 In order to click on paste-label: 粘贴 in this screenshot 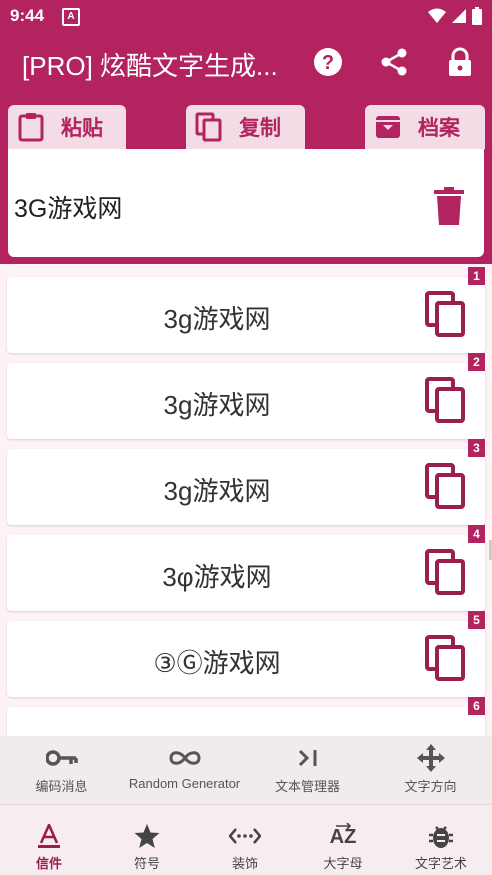, I will do `click(82, 128)`.